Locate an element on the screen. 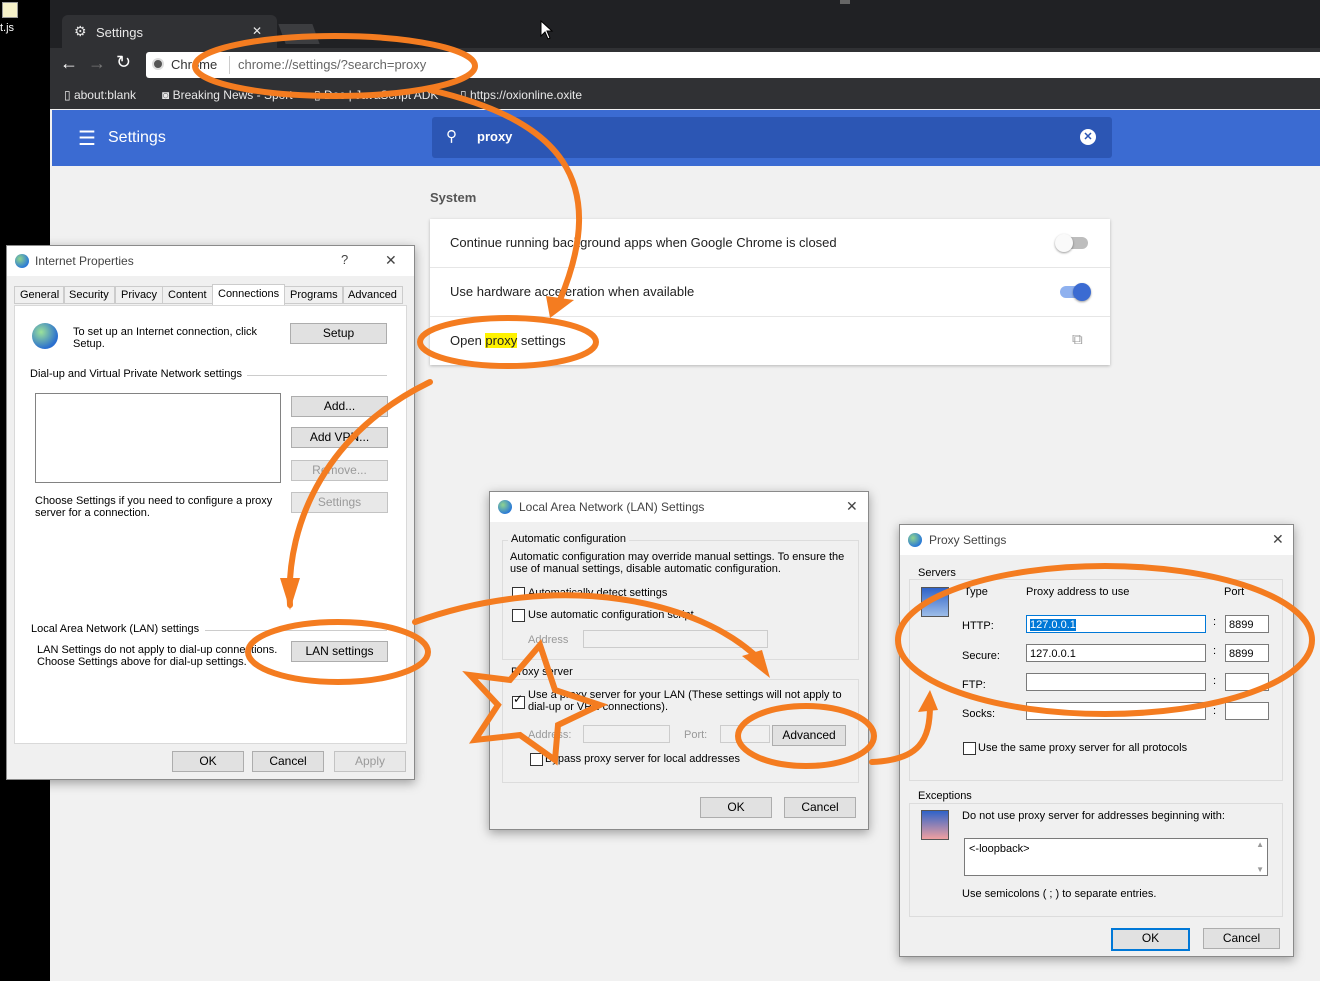 This screenshot has width=1320, height=981. annotation-arrow-proxy-to-lan is located at coordinates (359, 493).